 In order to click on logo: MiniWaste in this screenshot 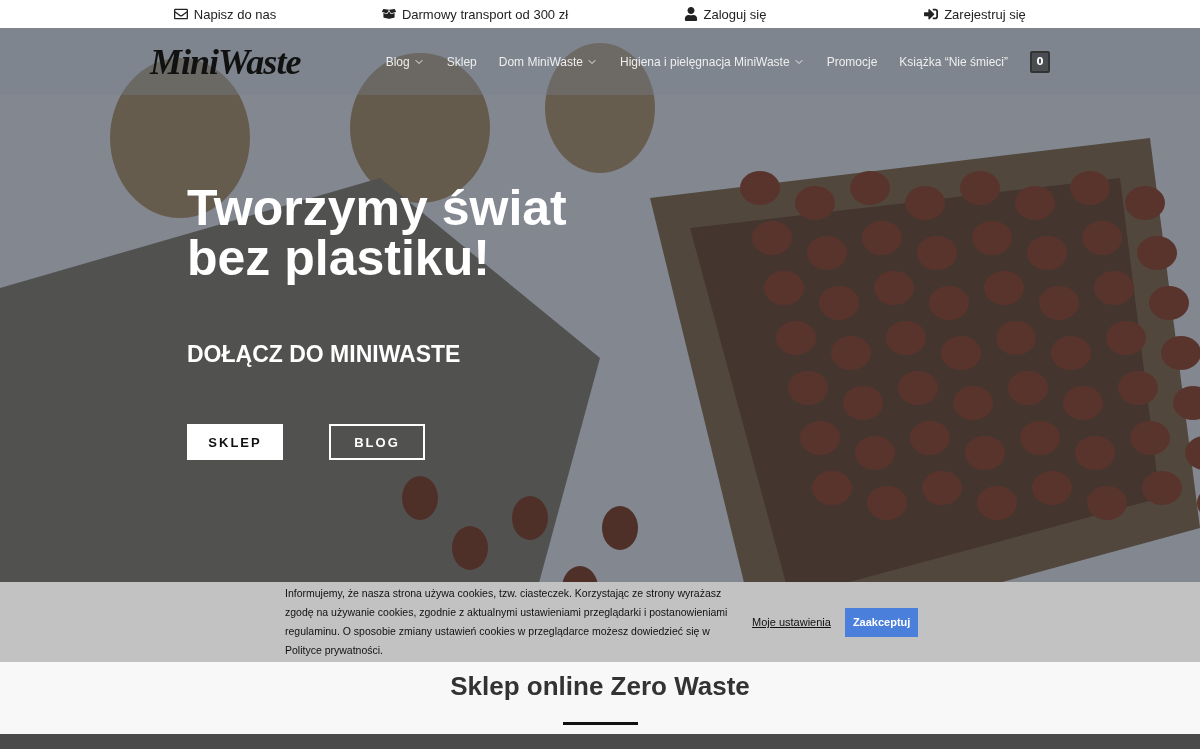, I will do `click(225, 61)`.